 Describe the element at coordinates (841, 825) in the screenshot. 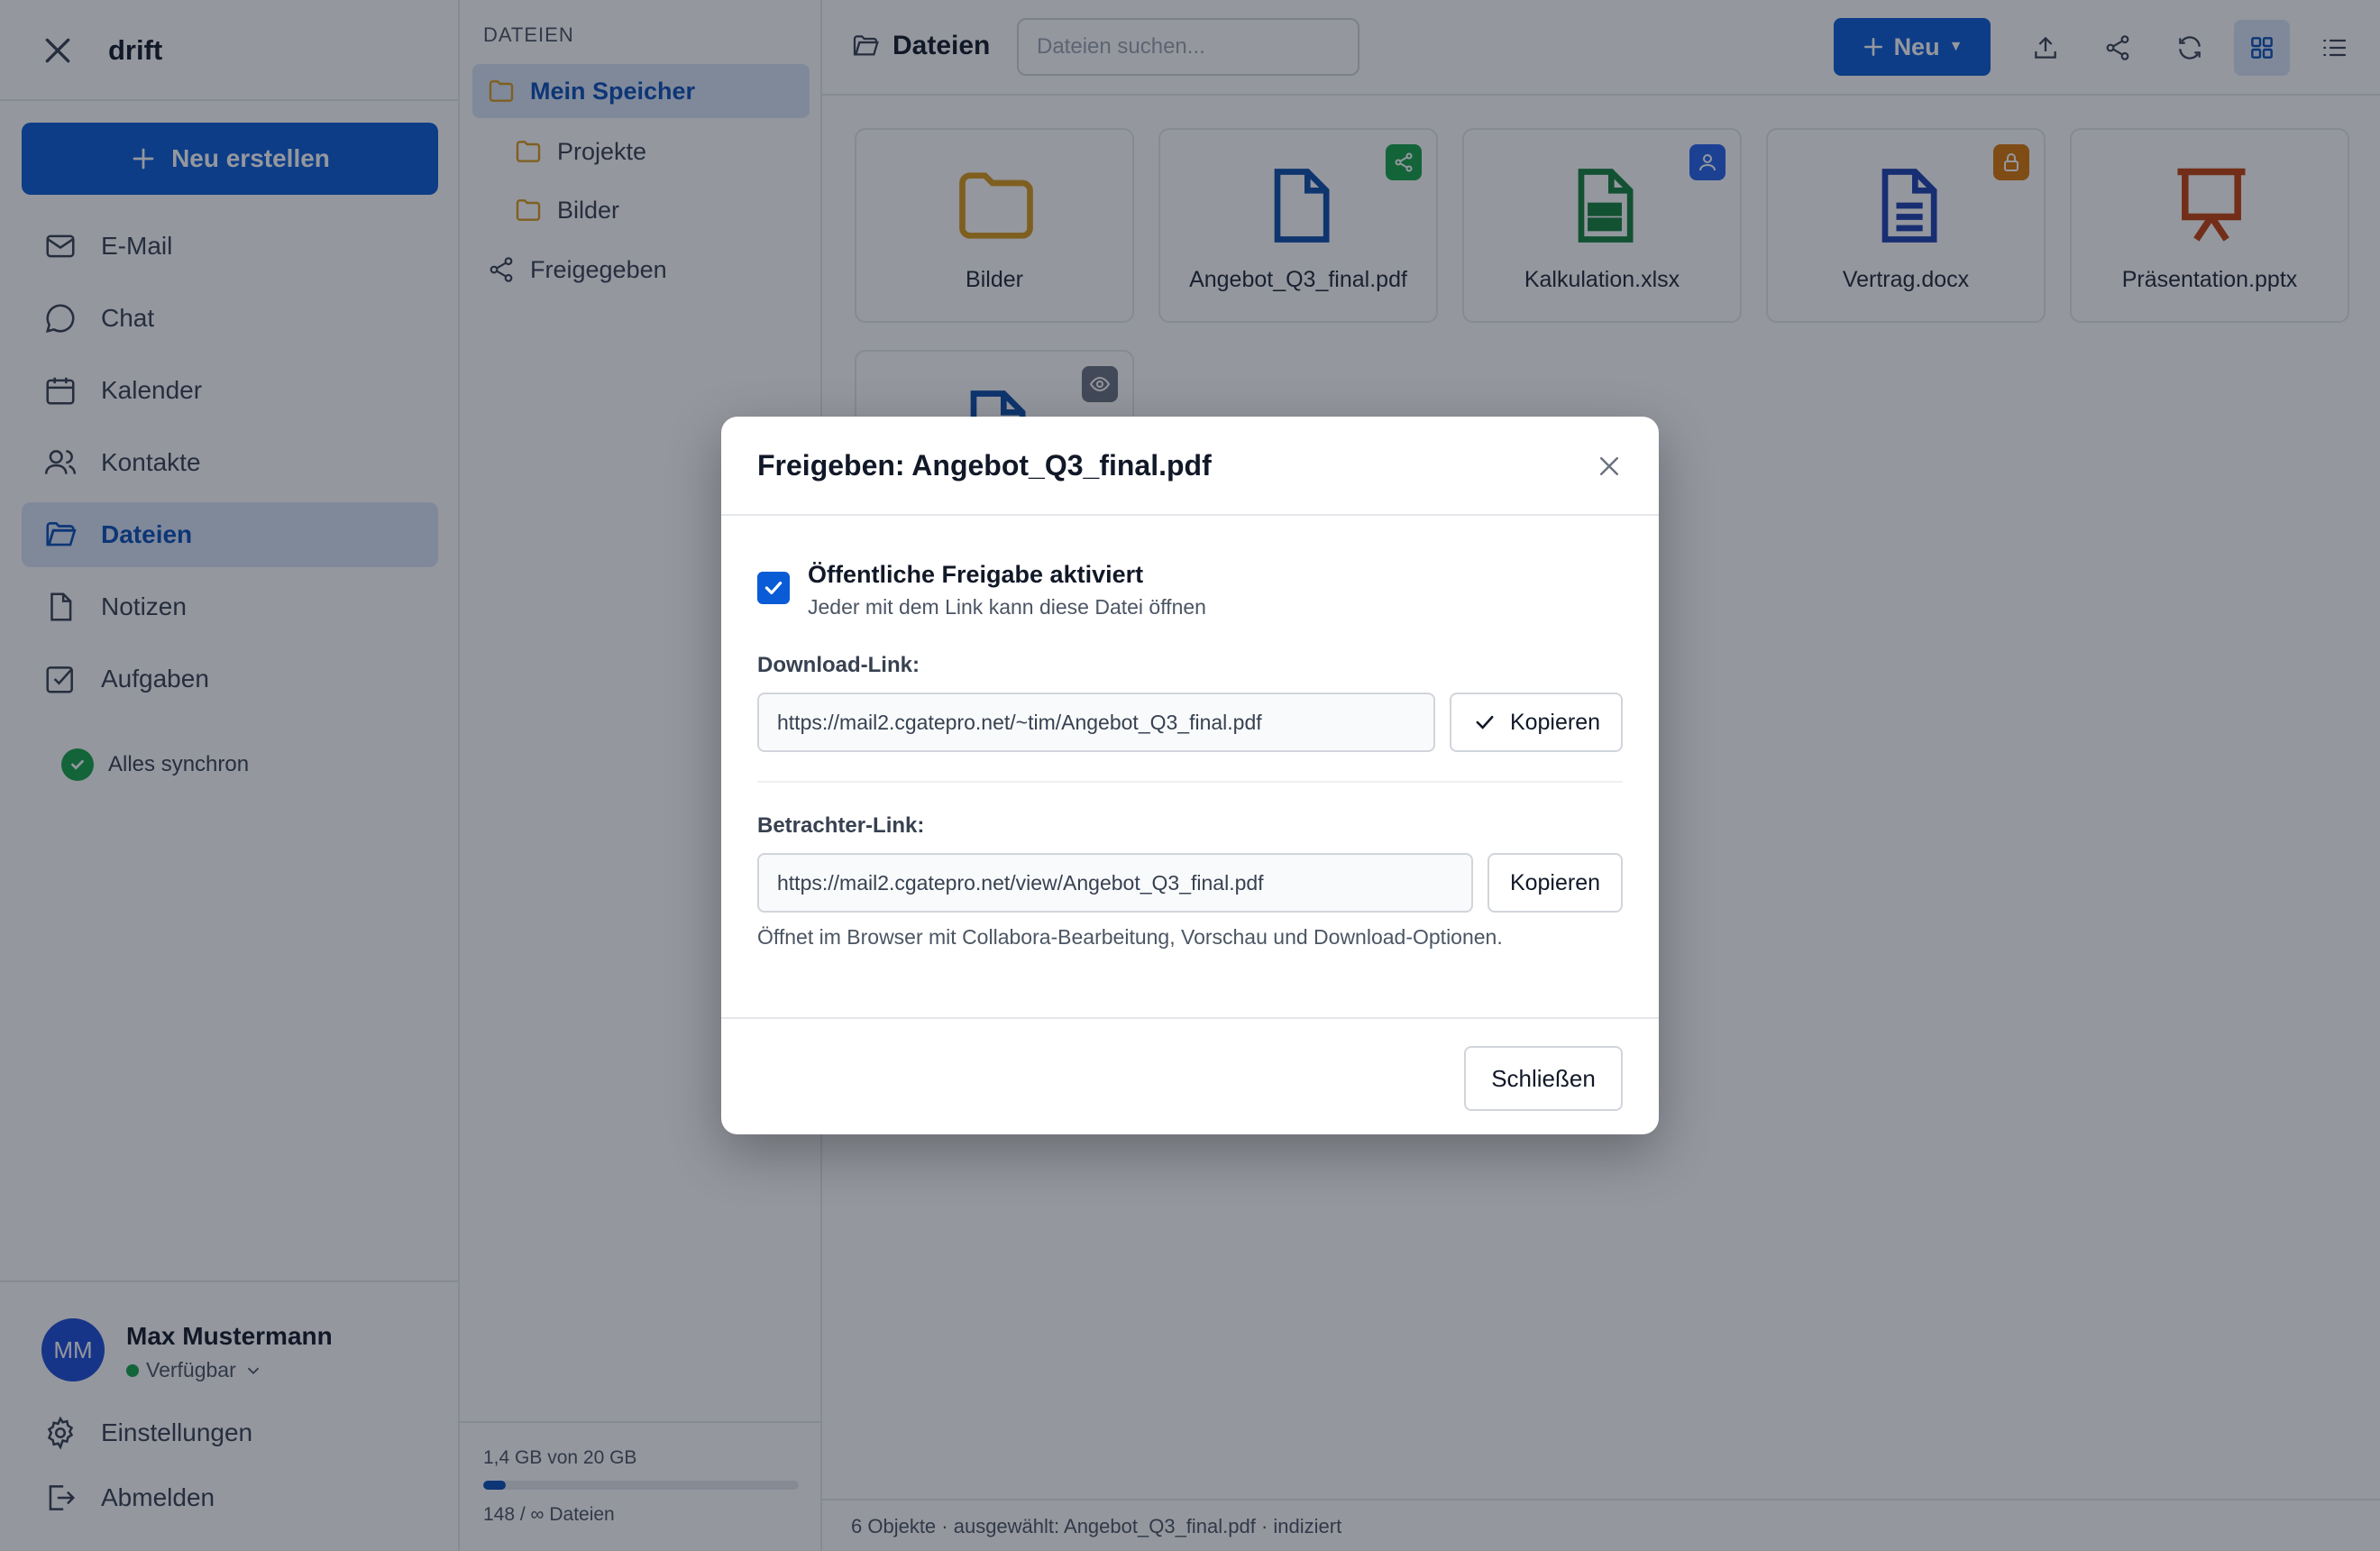

I see `viewer-link-label: Betrachter-Link:` at that location.